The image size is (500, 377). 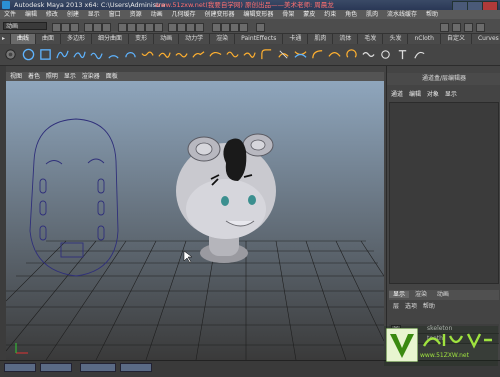 I want to click on snap-grid-icon, so click(x=172, y=27).